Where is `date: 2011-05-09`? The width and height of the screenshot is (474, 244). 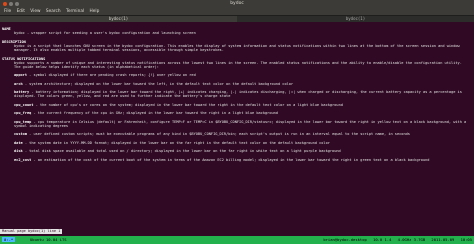
date: 2011-05-09 is located at coordinates (443, 239).